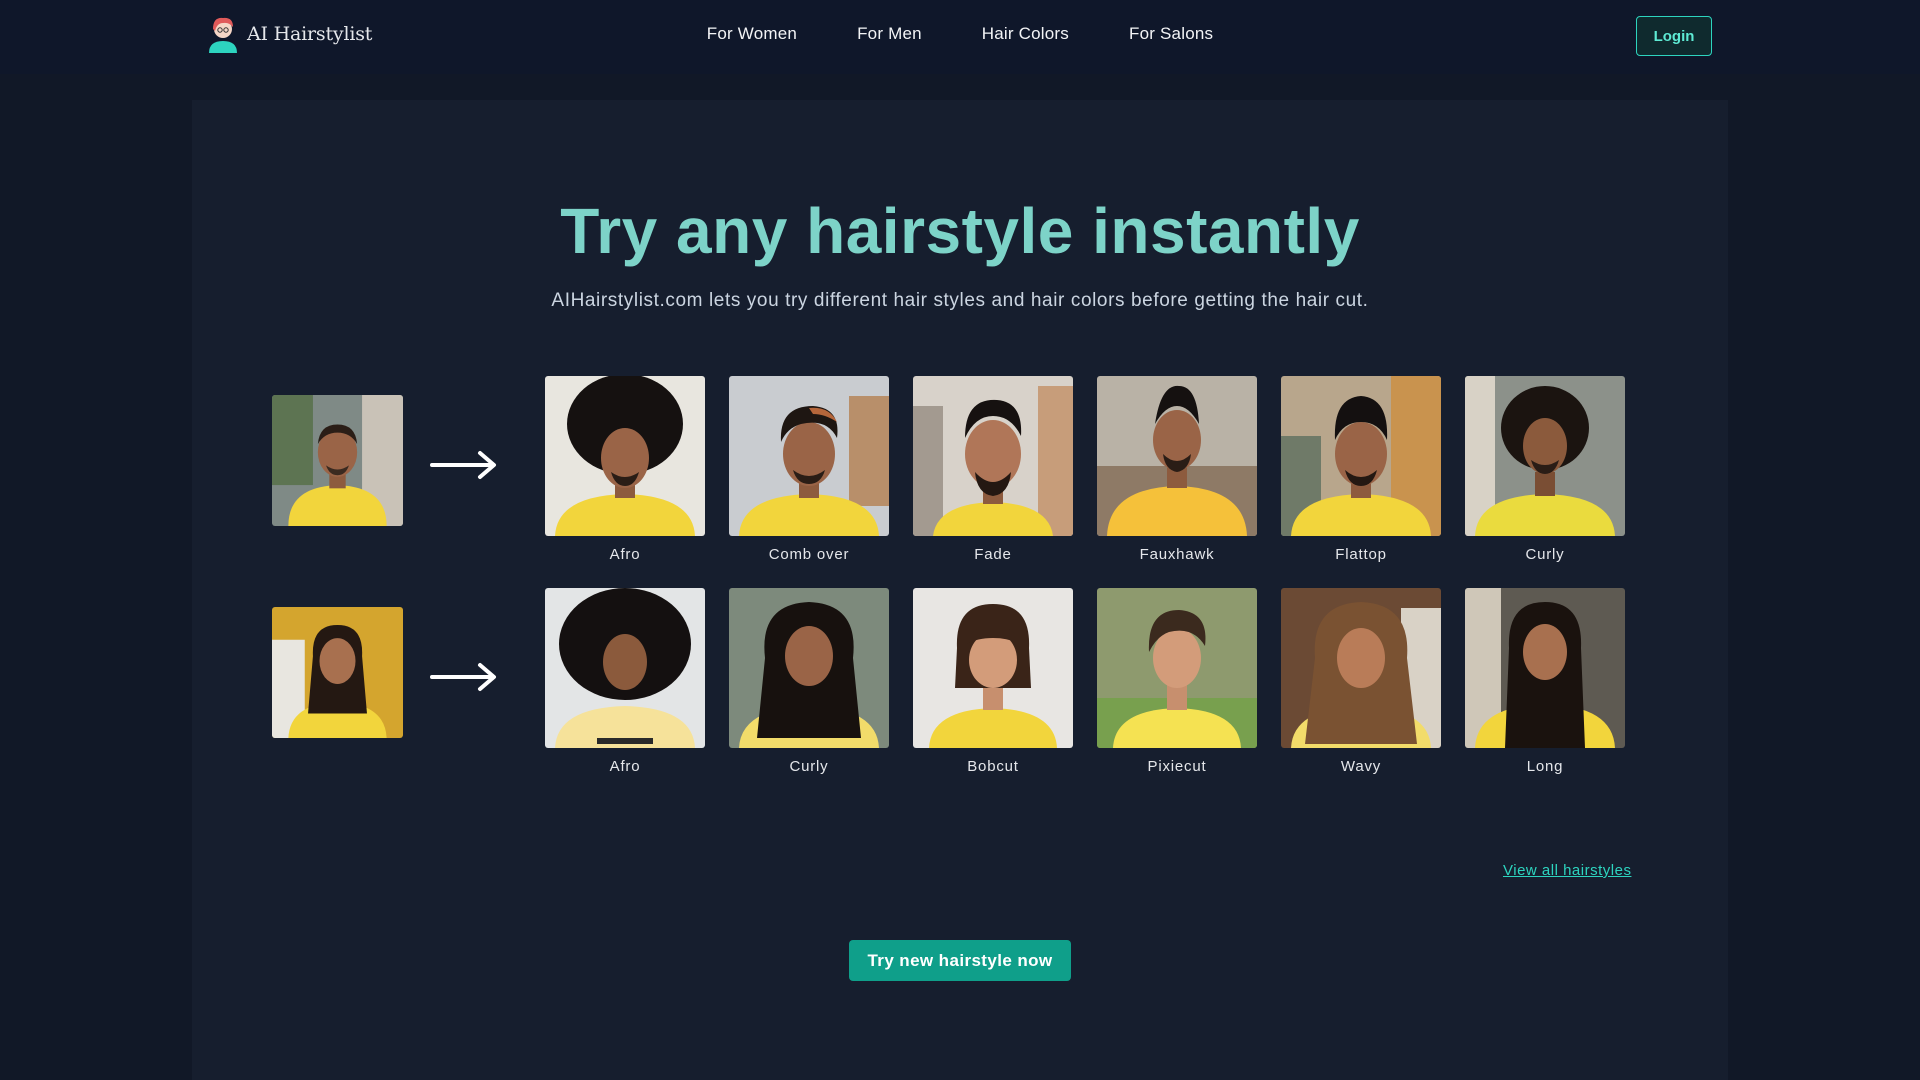  I want to click on nav-item-hair-colors: Hair Colors, so click(1025, 34).